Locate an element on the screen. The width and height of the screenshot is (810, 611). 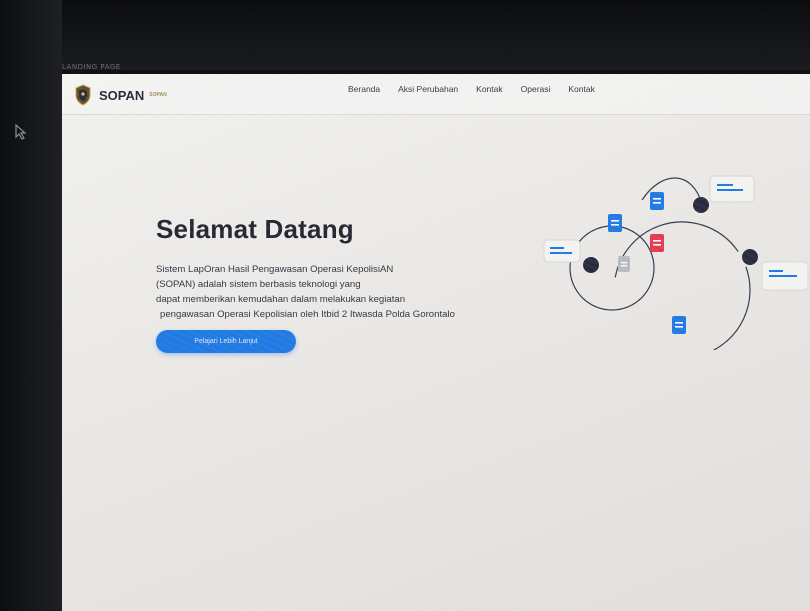
brand-logo: SOPAN SOPAN is located at coordinates (120, 95).